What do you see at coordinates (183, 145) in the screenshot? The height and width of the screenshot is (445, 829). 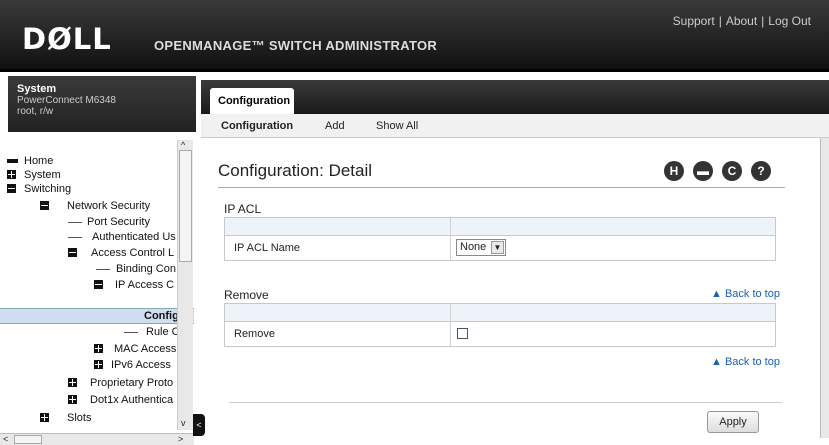 I see `scroll-up-arrow: ^` at bounding box center [183, 145].